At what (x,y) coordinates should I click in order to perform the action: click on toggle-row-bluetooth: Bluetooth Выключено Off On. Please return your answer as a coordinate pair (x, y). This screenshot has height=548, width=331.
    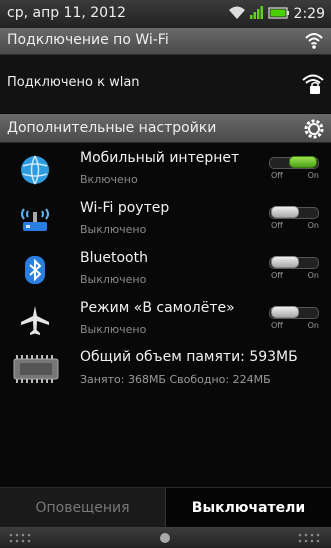
    Looking at the image, I should click on (165, 270).